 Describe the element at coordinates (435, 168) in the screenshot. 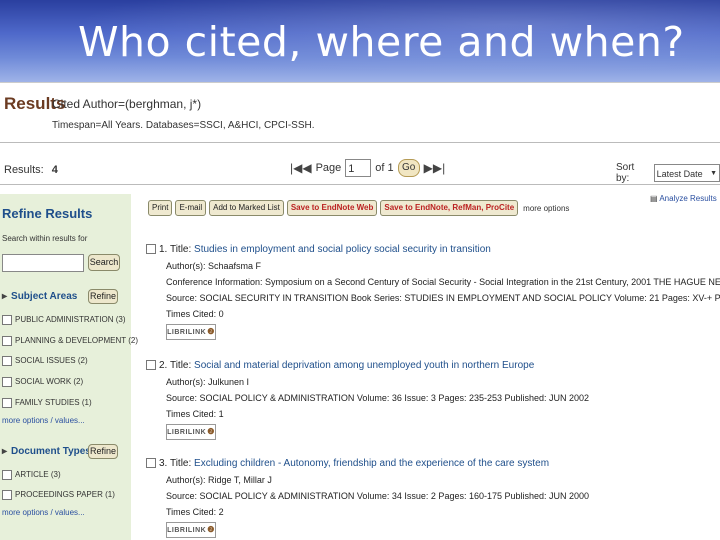

I see `last-page-icon: ▶▶|` at that location.